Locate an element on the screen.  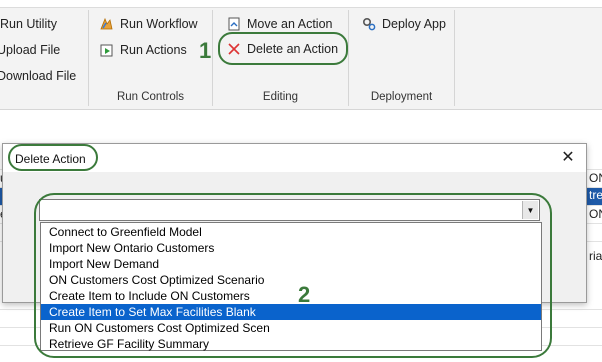
deployment-group-label: Deployment is located at coordinates (401, 97).